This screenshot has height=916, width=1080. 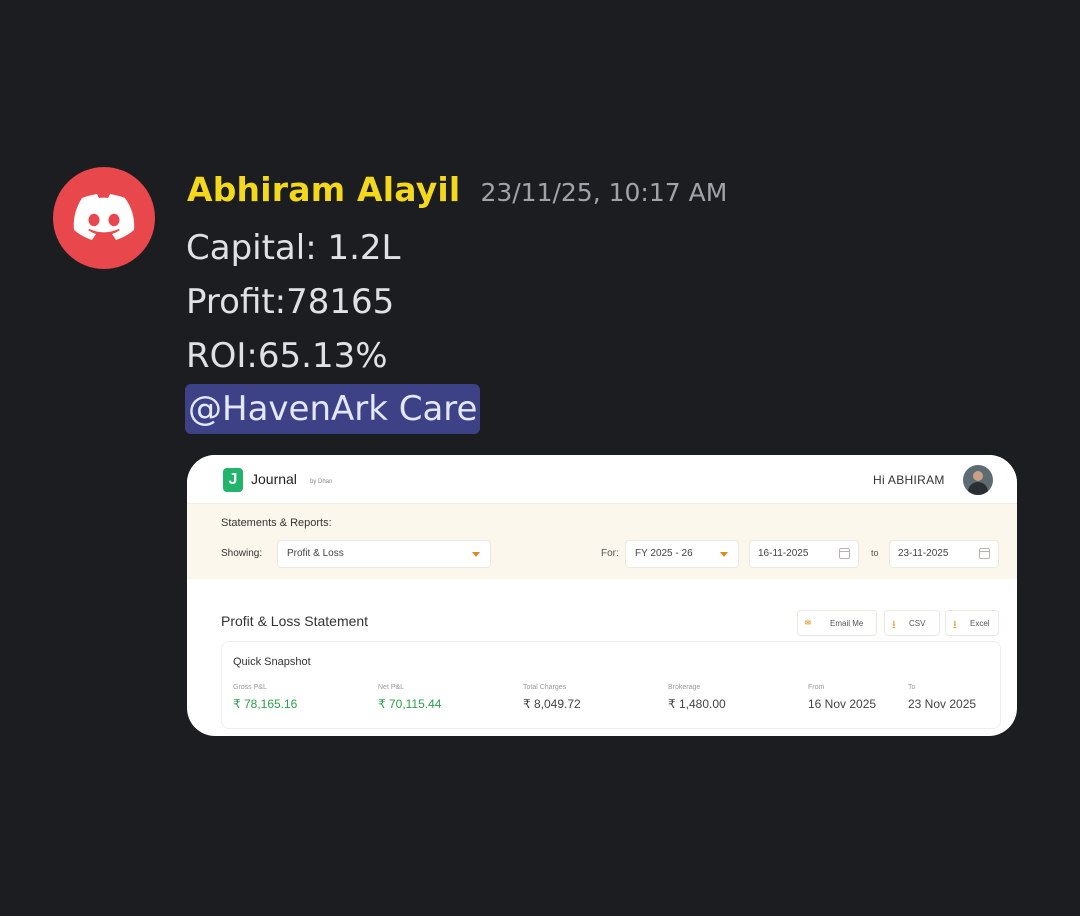 What do you see at coordinates (604, 192) in the screenshot?
I see `message-timestamp: 23/11/25, 10:17 AM` at bounding box center [604, 192].